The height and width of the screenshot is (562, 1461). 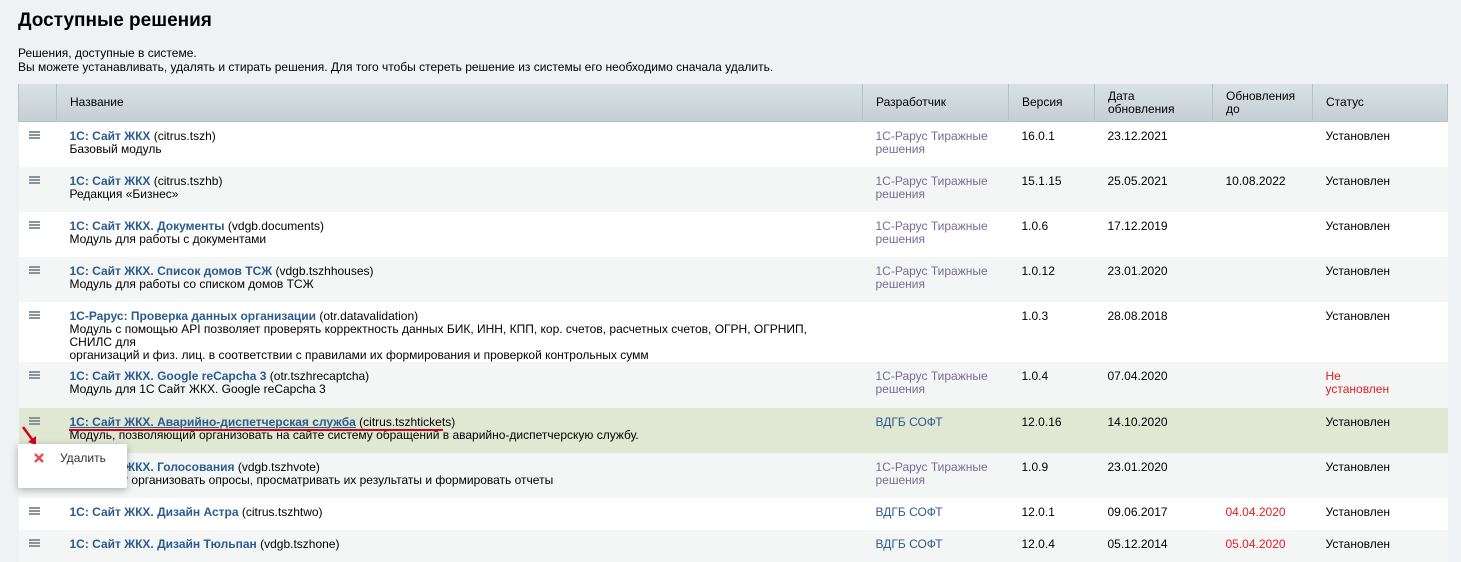 I want to click on update-date: 23.01.2020, so click(x=1137, y=270).